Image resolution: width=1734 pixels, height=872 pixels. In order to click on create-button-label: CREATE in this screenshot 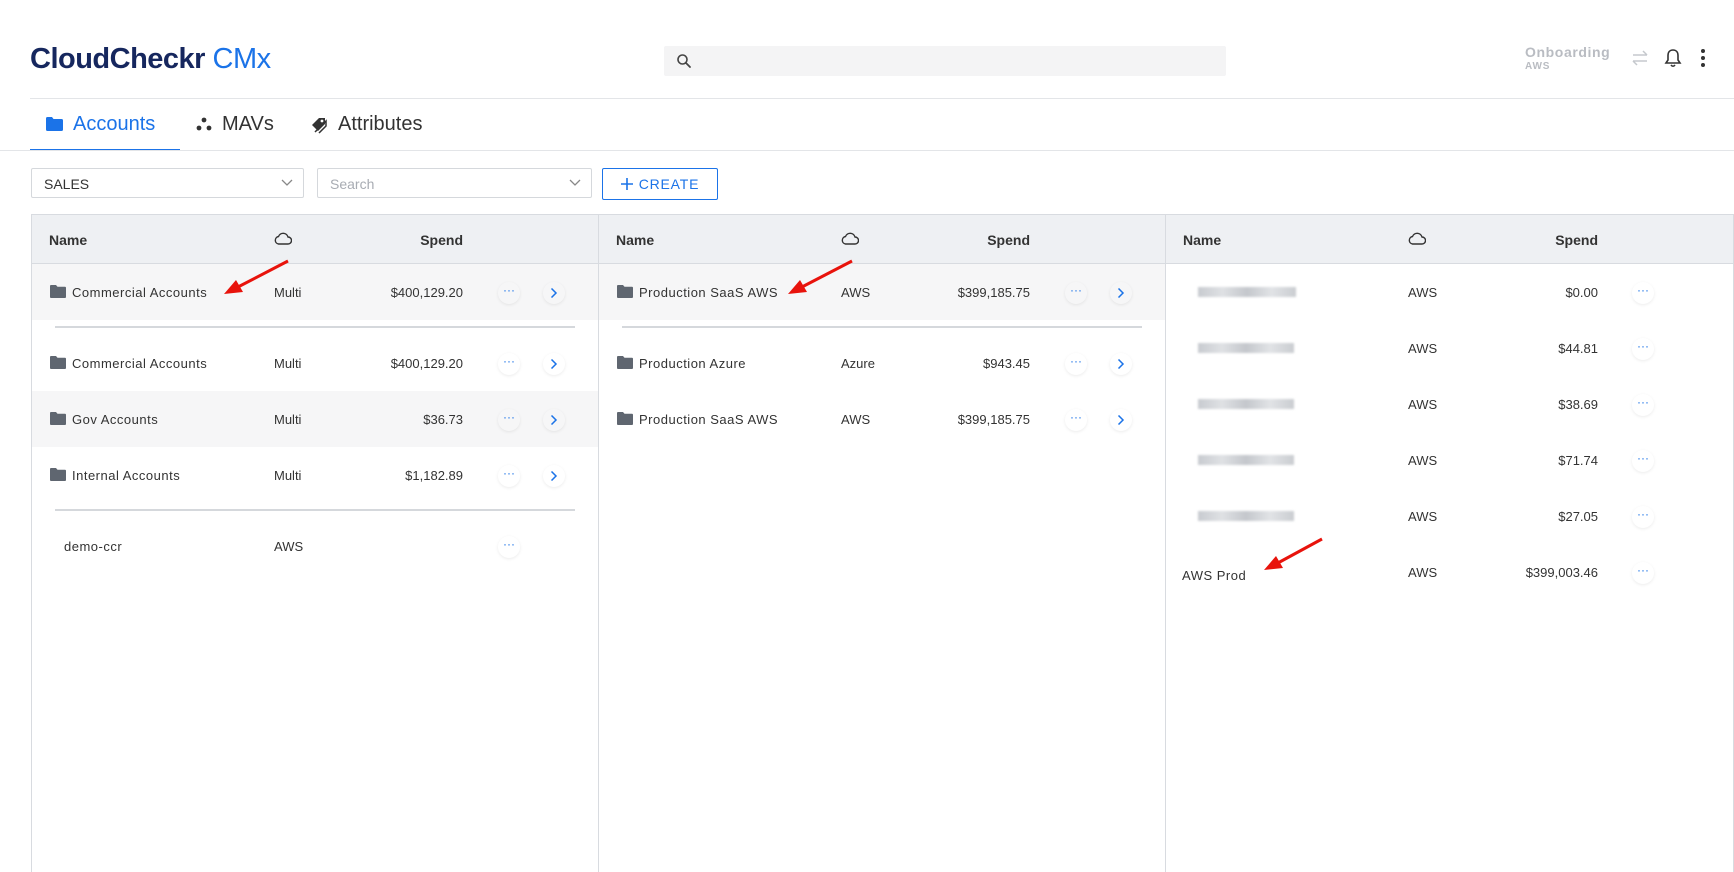, I will do `click(669, 184)`.